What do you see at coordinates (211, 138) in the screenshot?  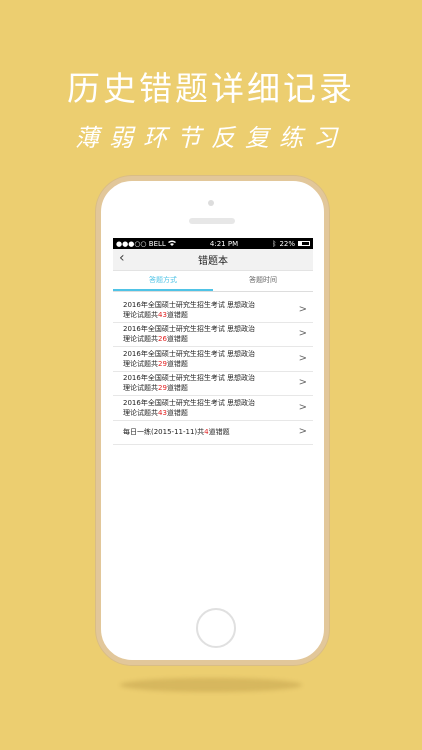 I see `promo-subline: 薄弱环节反复练习` at bounding box center [211, 138].